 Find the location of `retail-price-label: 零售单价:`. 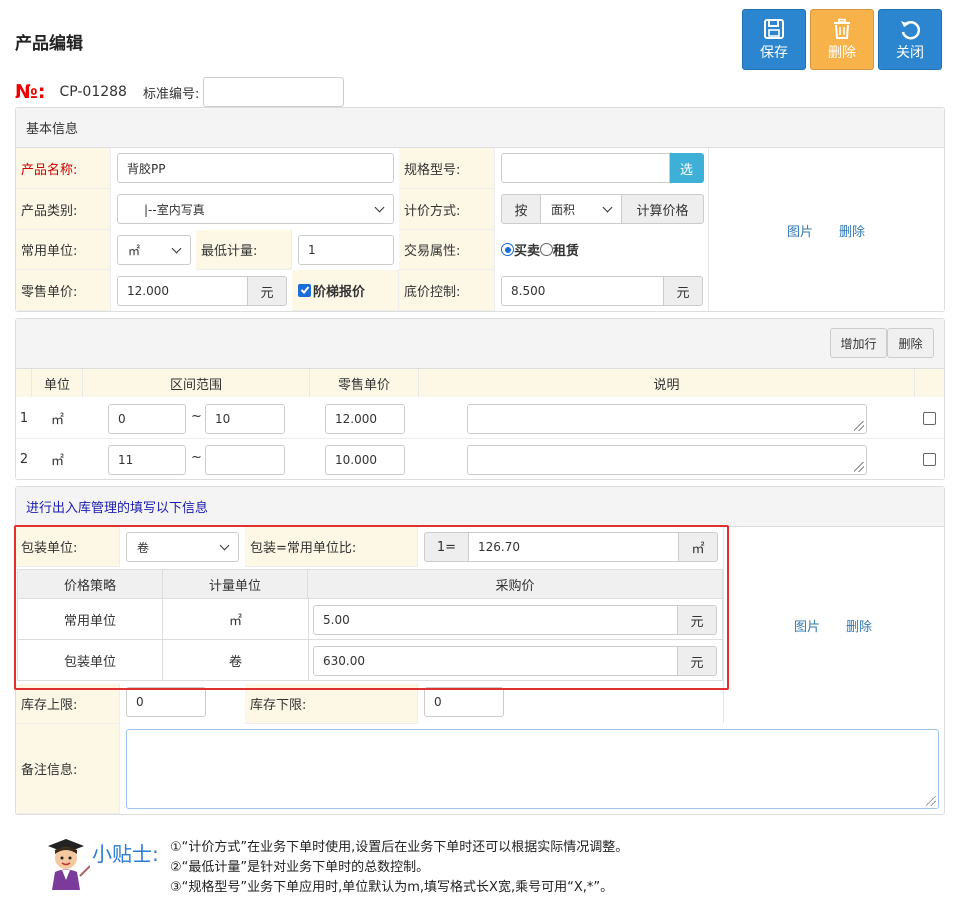

retail-price-label: 零售单价: is located at coordinates (63, 290).